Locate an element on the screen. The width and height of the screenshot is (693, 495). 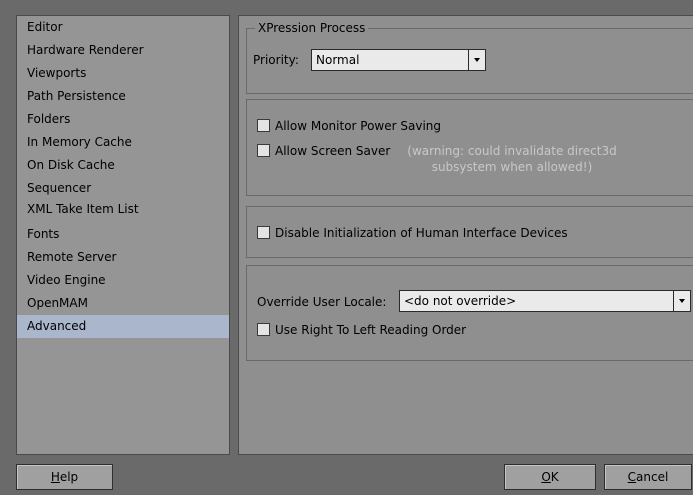
warning-line-2: subsystem when allowed!) is located at coordinates (512, 167).